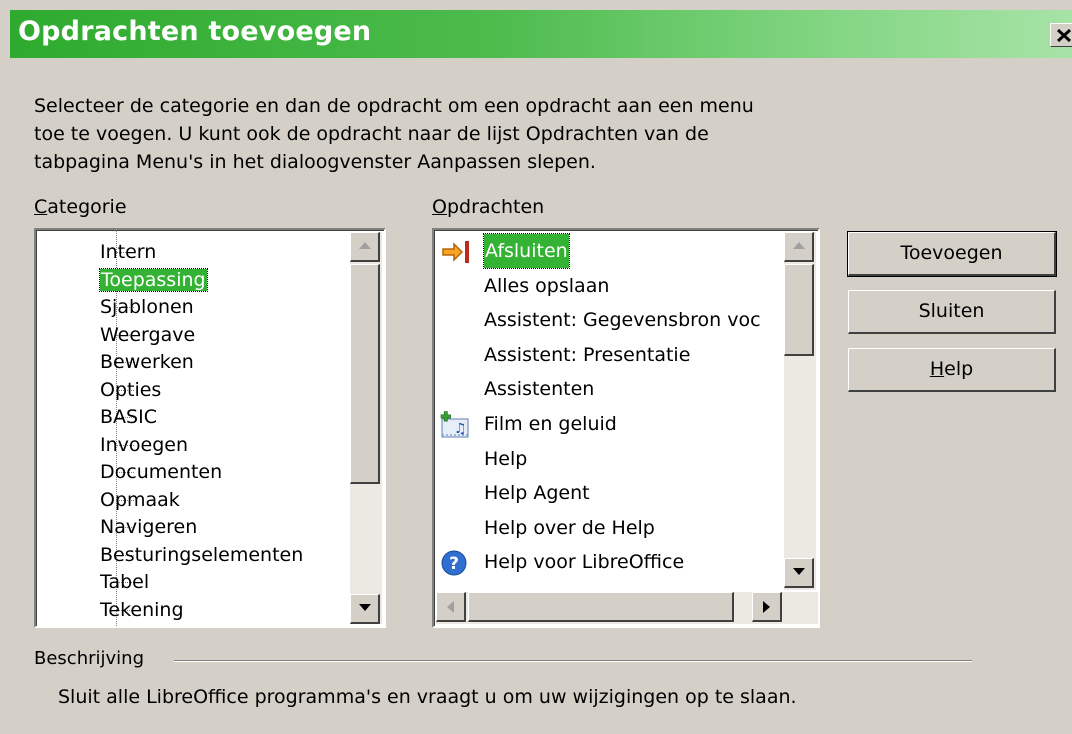 The width and height of the screenshot is (1072, 734). What do you see at coordinates (550, 424) in the screenshot?
I see `command-item-label: Film en geluid` at bounding box center [550, 424].